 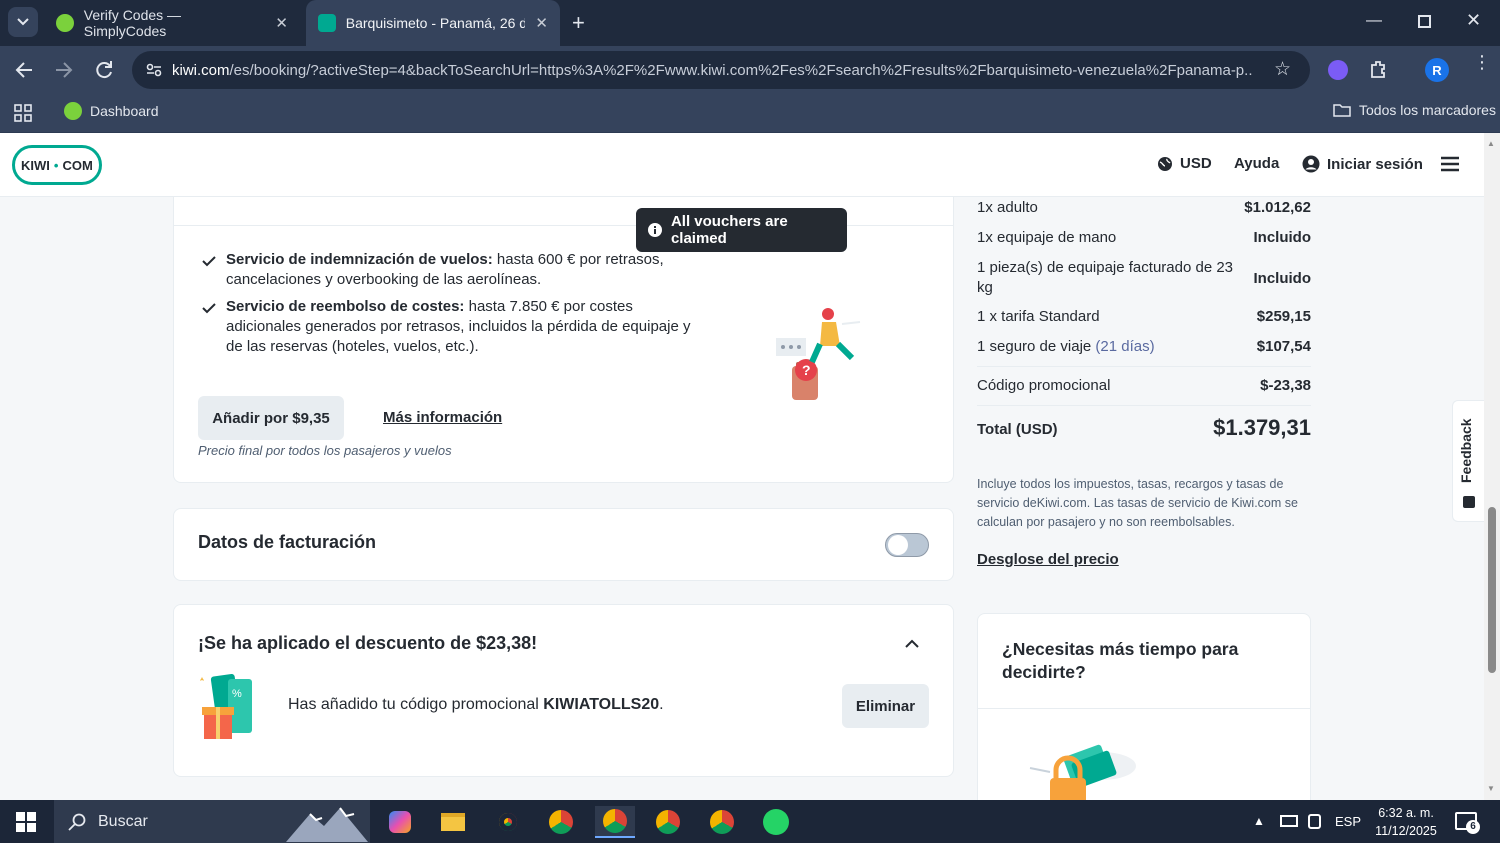 I want to click on total-label: Total (USD), so click(x=1017, y=429).